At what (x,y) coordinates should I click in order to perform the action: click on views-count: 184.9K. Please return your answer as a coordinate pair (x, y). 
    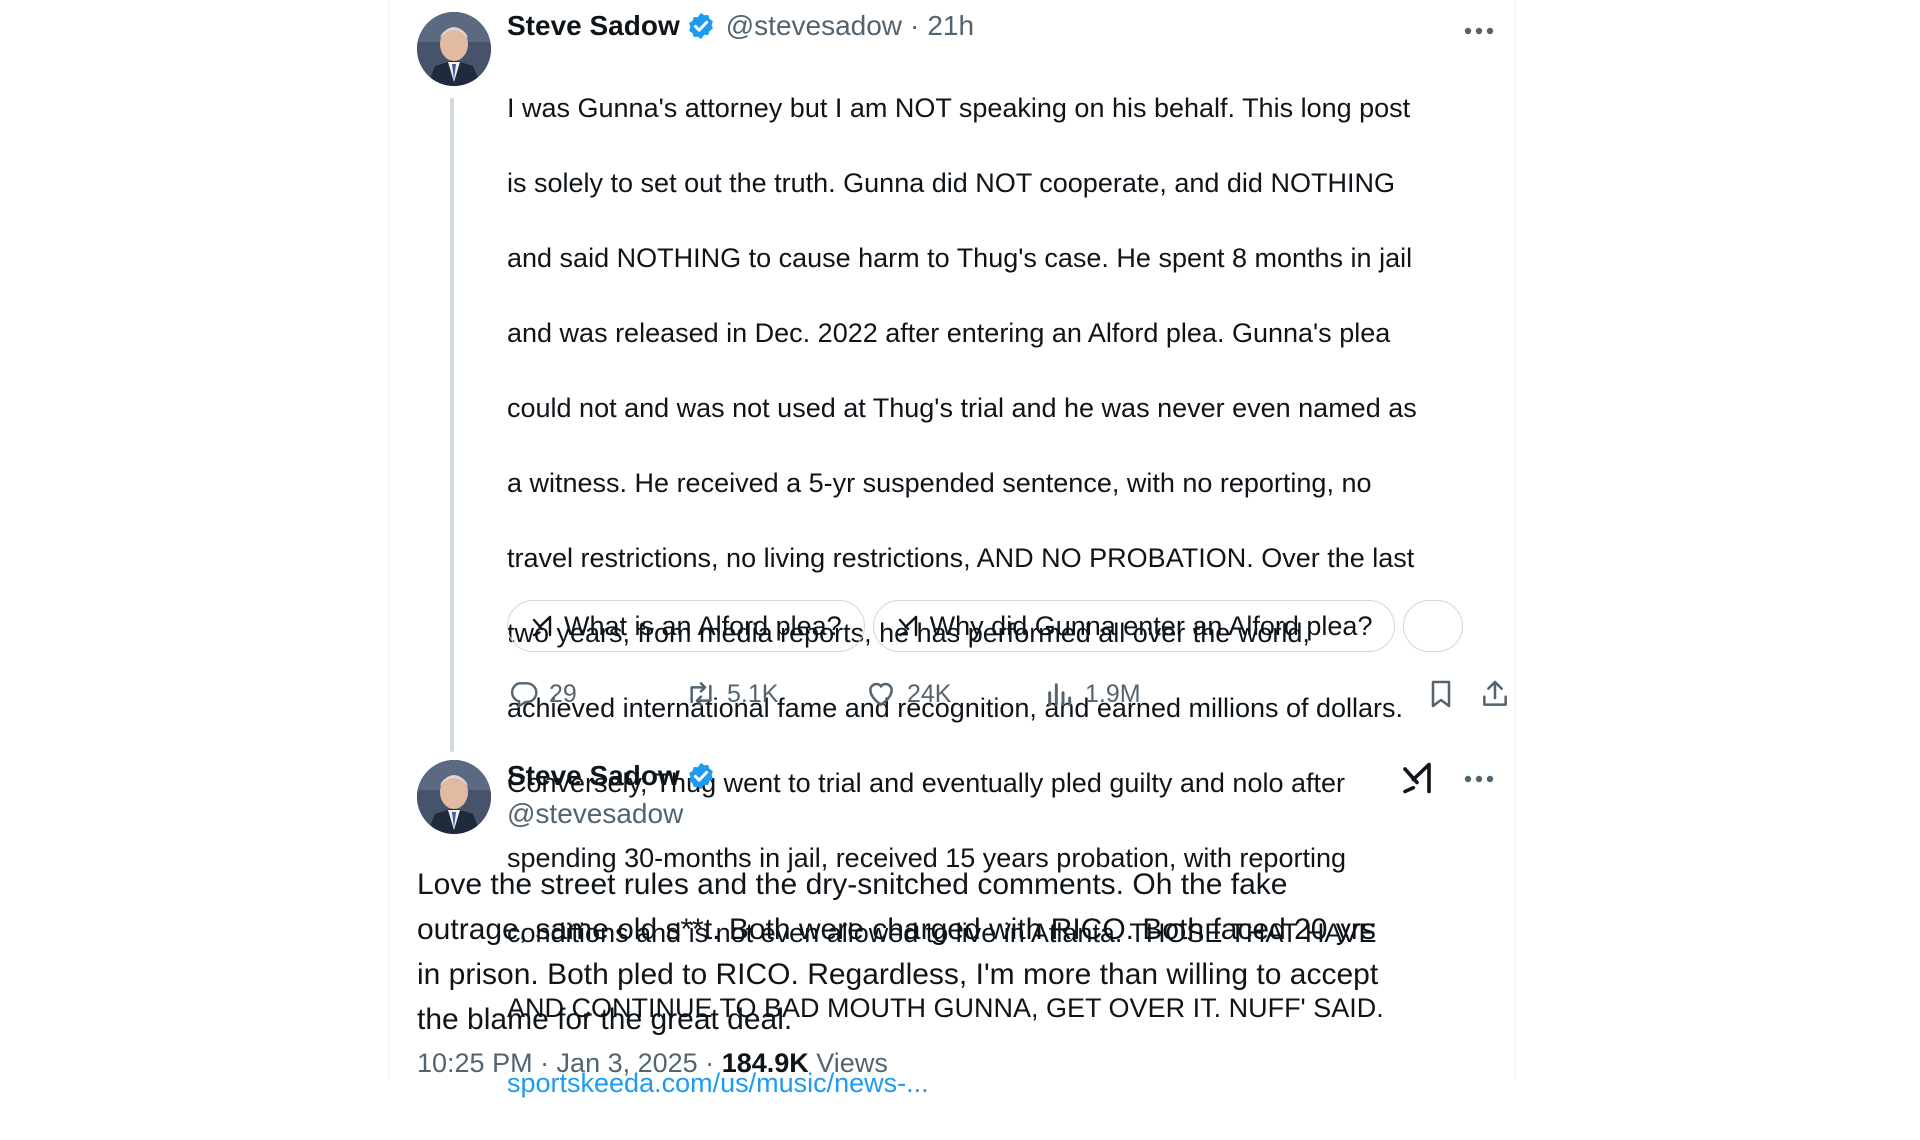
    Looking at the image, I should click on (765, 1063).